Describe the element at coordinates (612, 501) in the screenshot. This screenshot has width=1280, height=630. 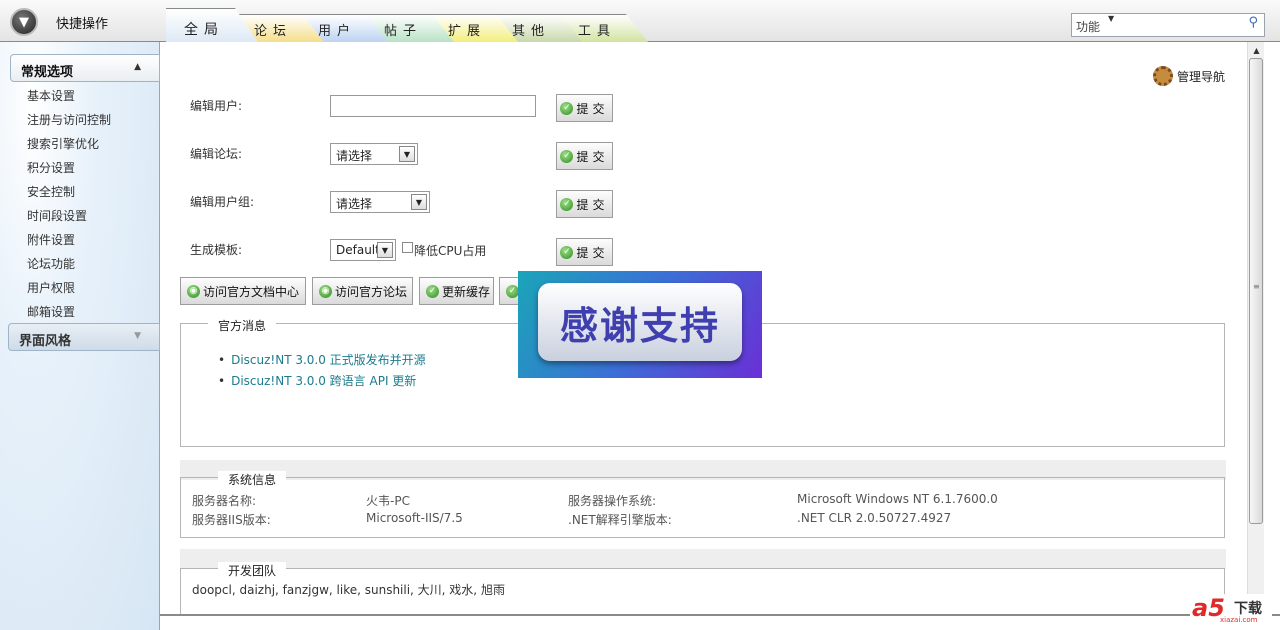
I see `server-os-label: 服务器操作系统:` at that location.